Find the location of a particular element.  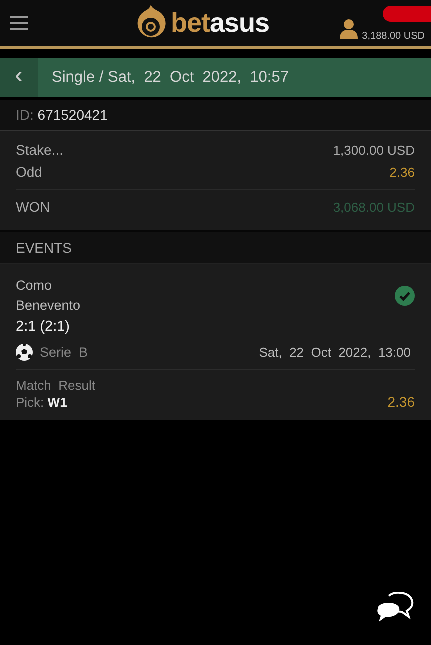

balance: 3,188.00 USD is located at coordinates (393, 36).